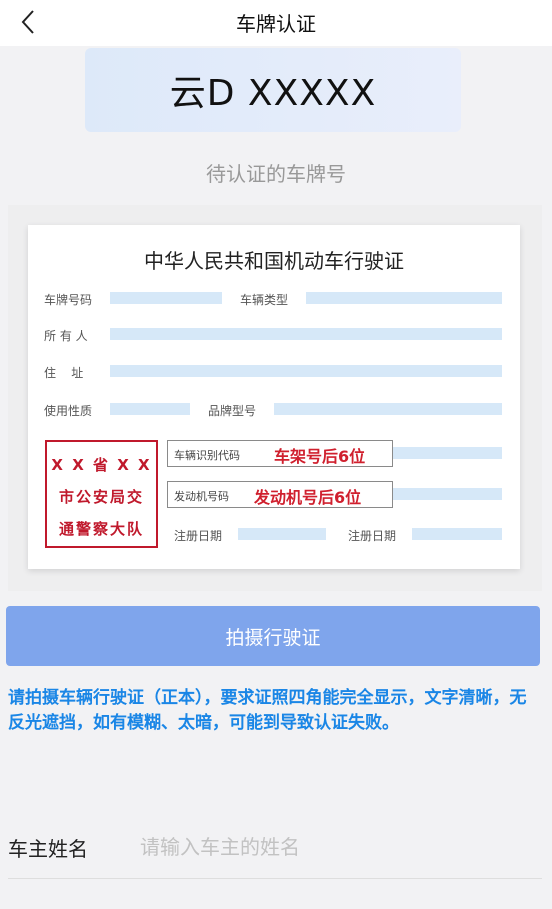 This screenshot has height=909, width=552. What do you see at coordinates (66, 336) in the screenshot?
I see `label-owner: 所 有 人` at bounding box center [66, 336].